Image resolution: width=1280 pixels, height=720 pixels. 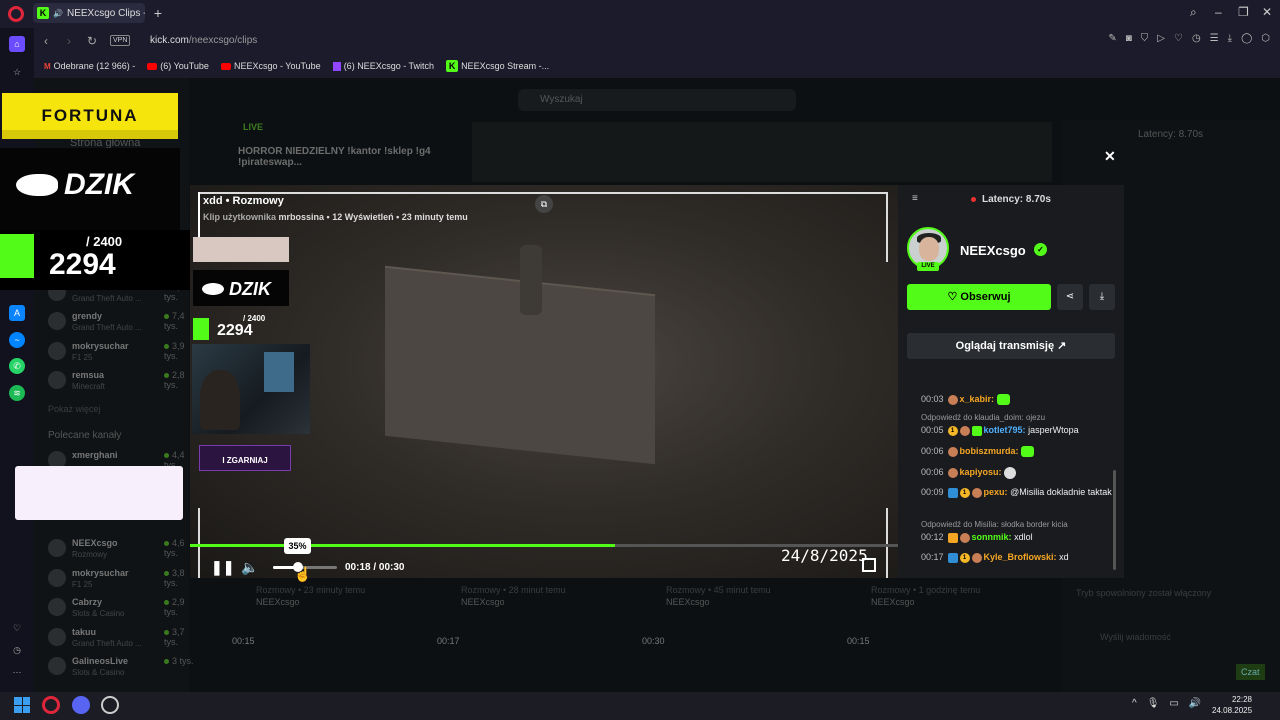 What do you see at coordinates (1250, 672) in the screenshot?
I see `bg-chat-send: Czat` at bounding box center [1250, 672].